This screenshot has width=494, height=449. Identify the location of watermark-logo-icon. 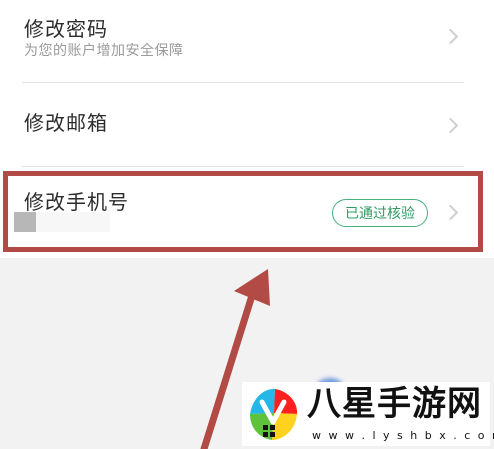
(274, 414).